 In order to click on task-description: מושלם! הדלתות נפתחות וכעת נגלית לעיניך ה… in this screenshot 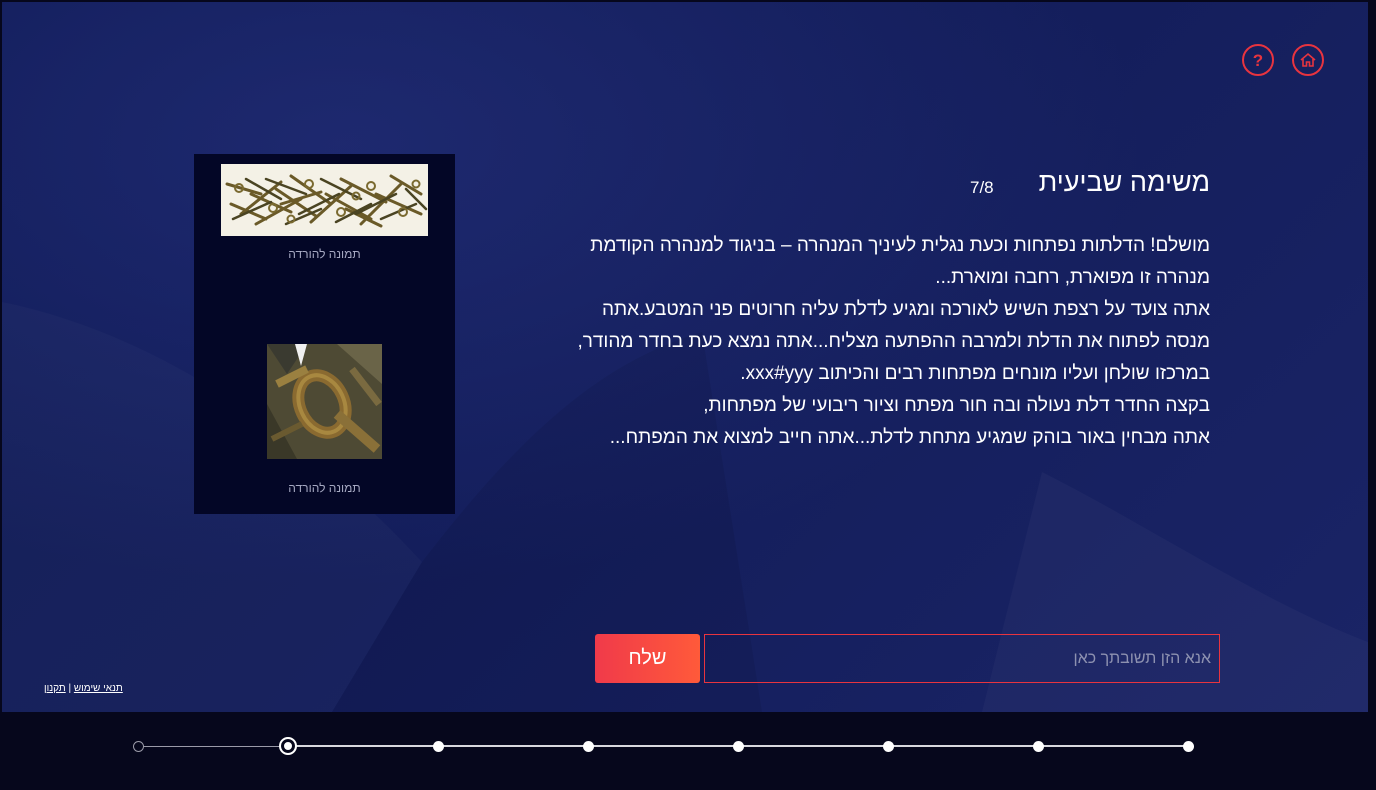, I will do `click(885, 342)`.